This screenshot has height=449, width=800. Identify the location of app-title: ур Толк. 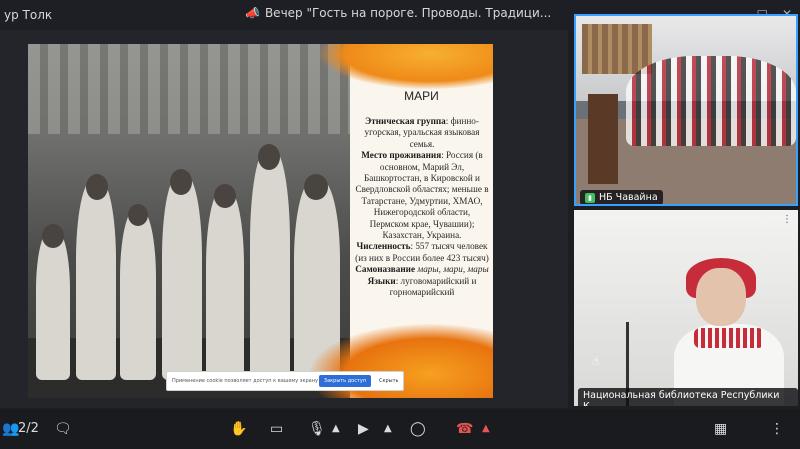
(28, 15).